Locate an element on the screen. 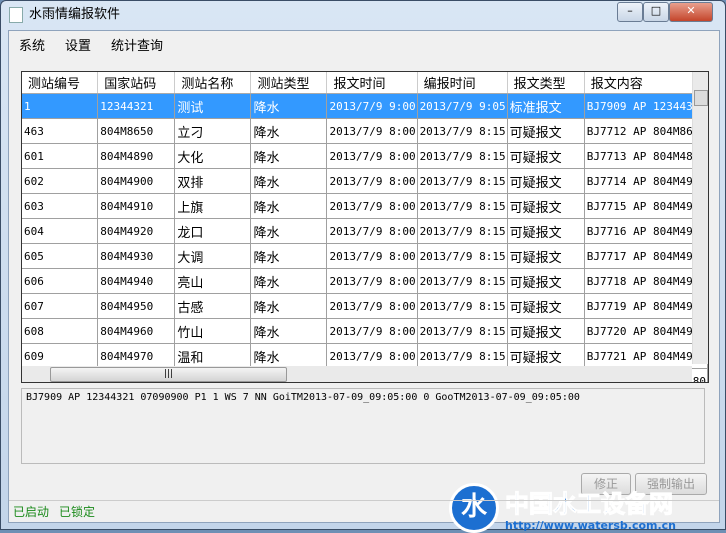 The height and width of the screenshot is (533, 726). status-locked: 已锁定 is located at coordinates (77, 512).